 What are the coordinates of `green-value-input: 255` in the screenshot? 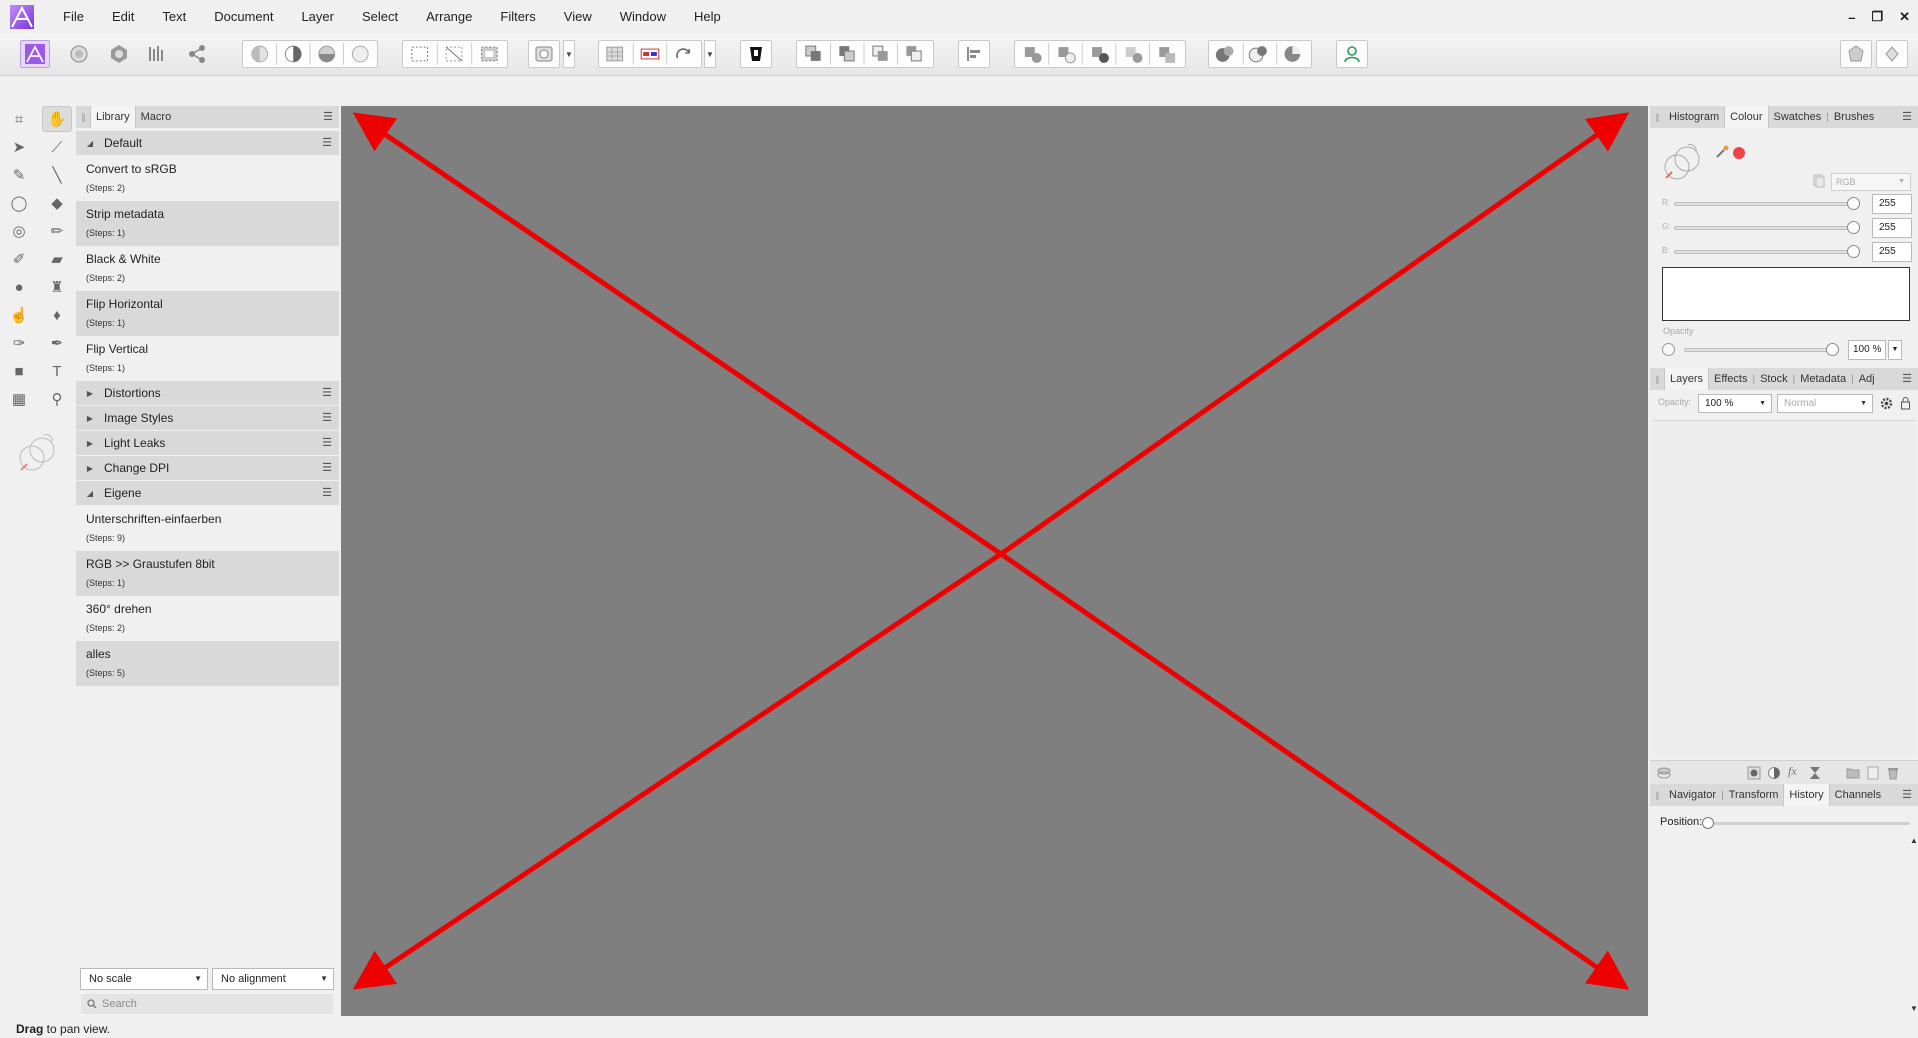 It's located at (1892, 228).